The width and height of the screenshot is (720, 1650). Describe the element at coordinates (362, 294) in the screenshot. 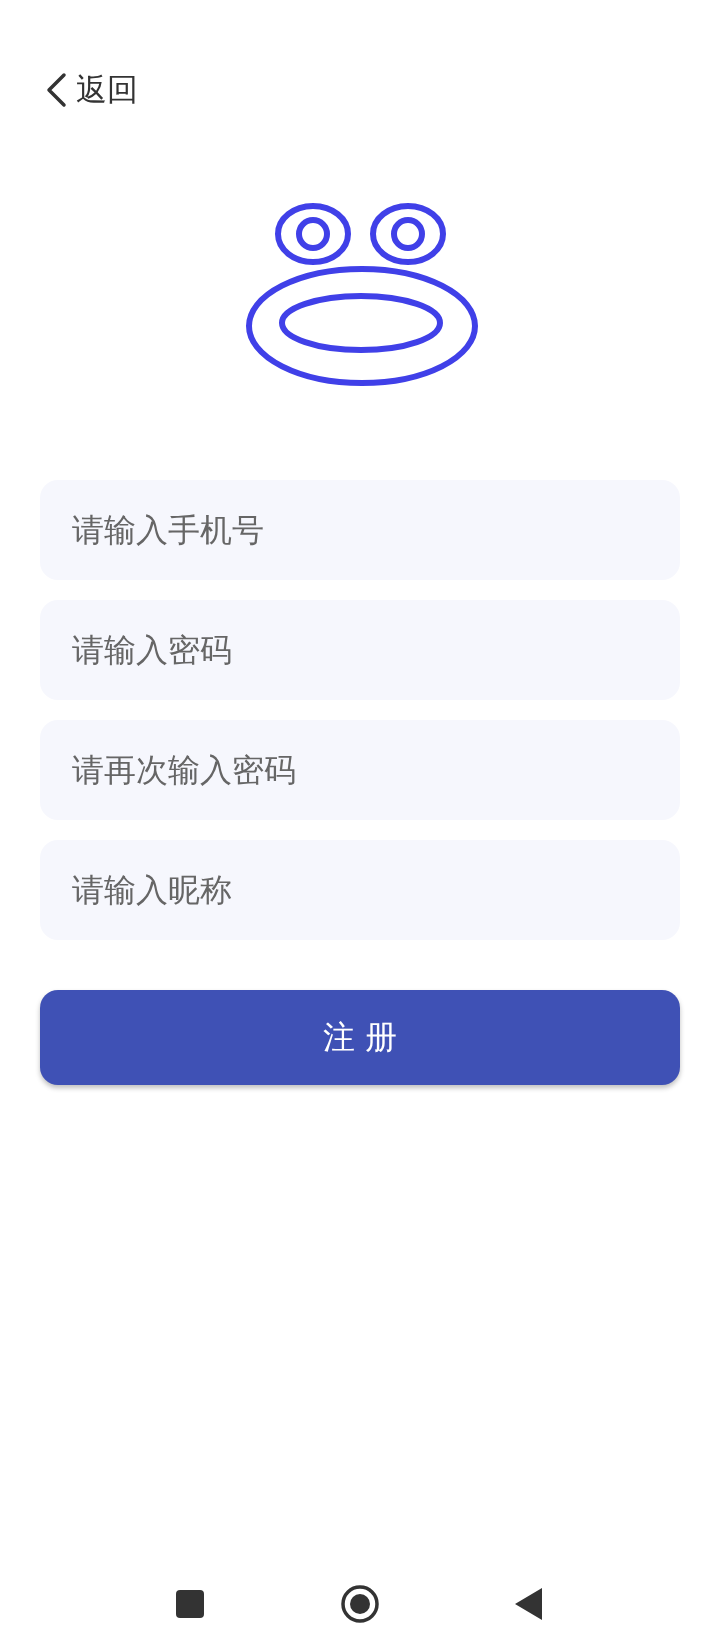

I see `frog-face-logo-icon` at that location.